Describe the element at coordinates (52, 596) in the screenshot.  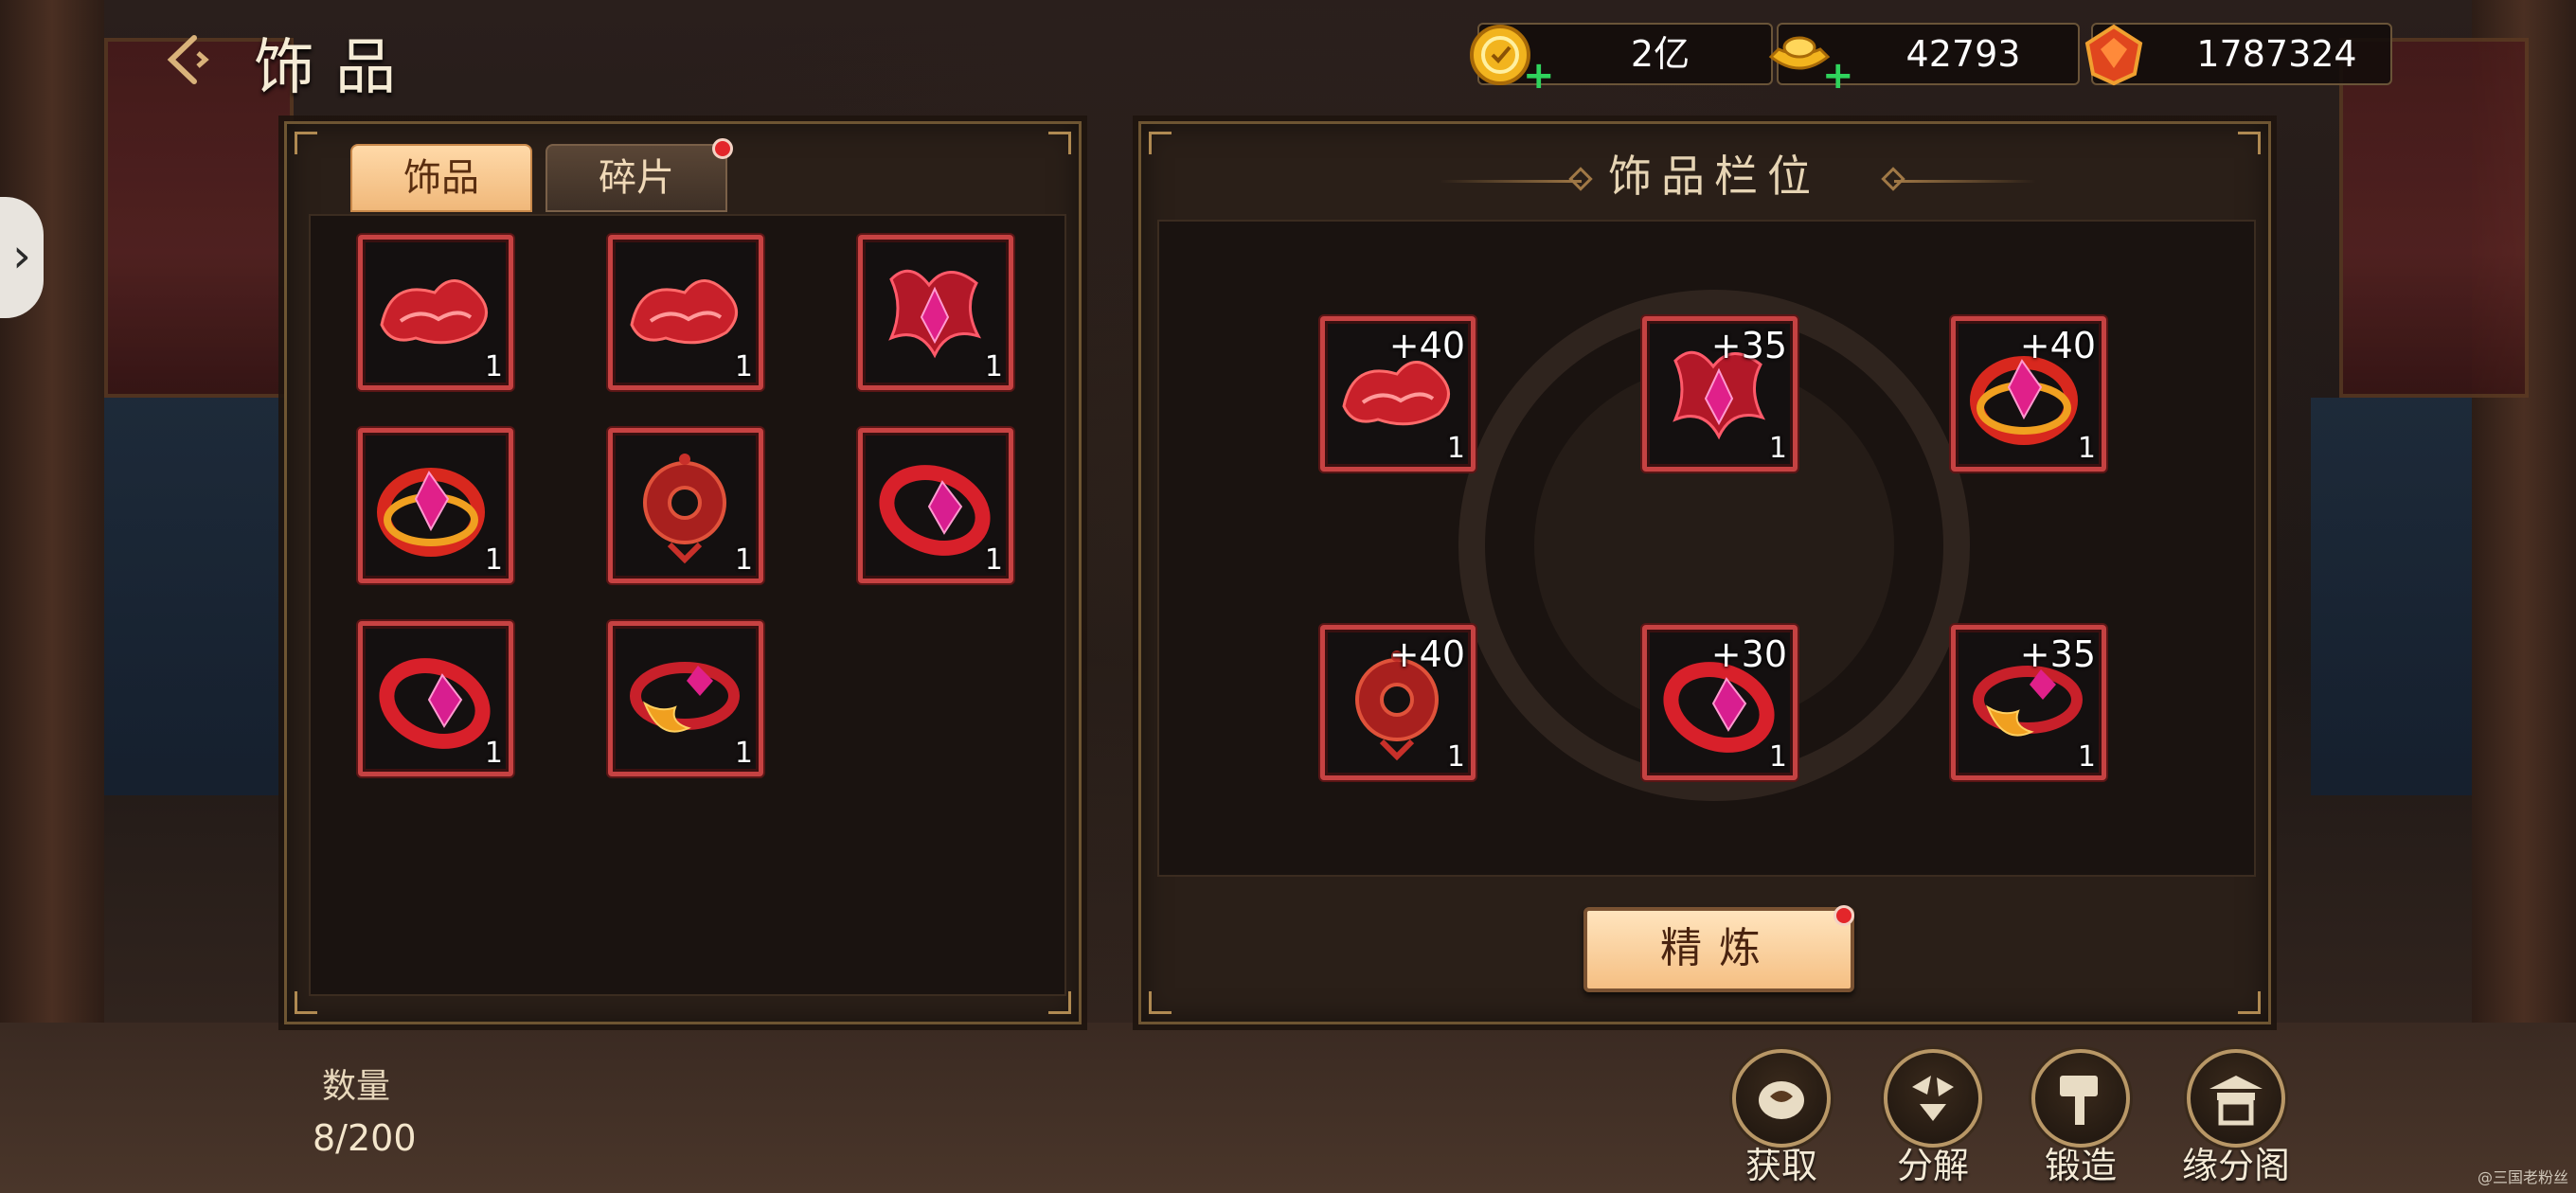
I see `background-pillar` at that location.